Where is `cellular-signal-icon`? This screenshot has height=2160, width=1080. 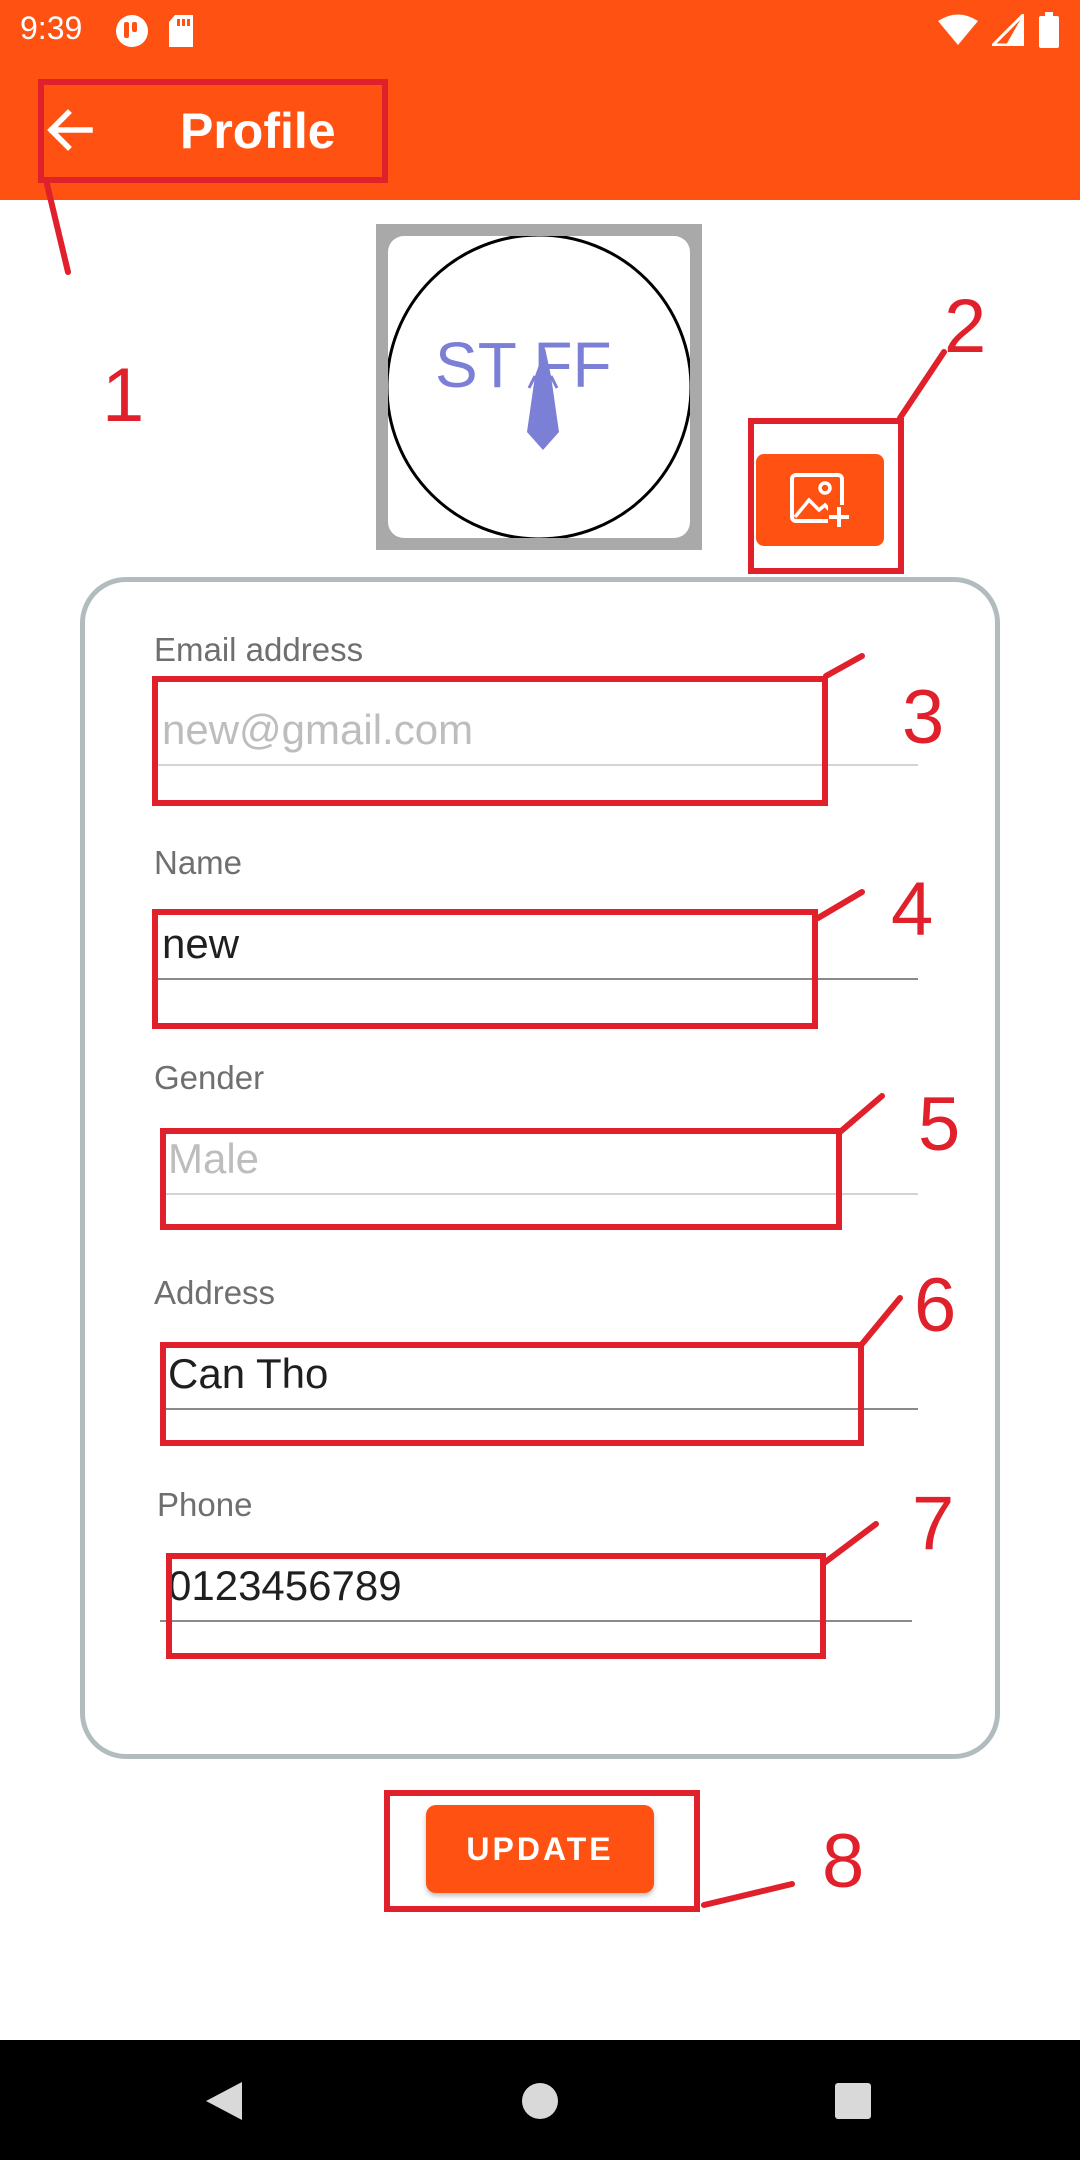
cellular-signal-icon is located at coordinates (1008, 30).